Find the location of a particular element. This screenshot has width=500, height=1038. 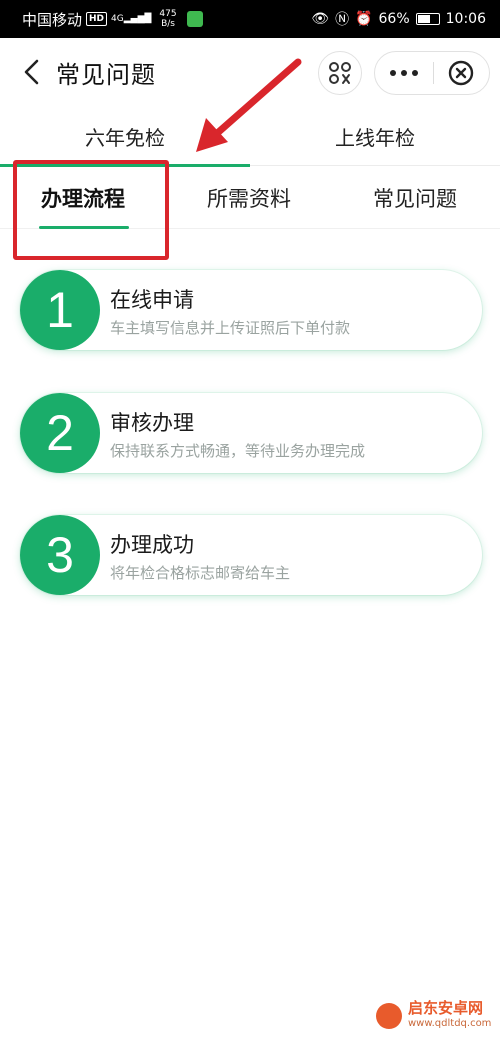

tab-six-year-exempt: 六年免检 is located at coordinates (125, 136).